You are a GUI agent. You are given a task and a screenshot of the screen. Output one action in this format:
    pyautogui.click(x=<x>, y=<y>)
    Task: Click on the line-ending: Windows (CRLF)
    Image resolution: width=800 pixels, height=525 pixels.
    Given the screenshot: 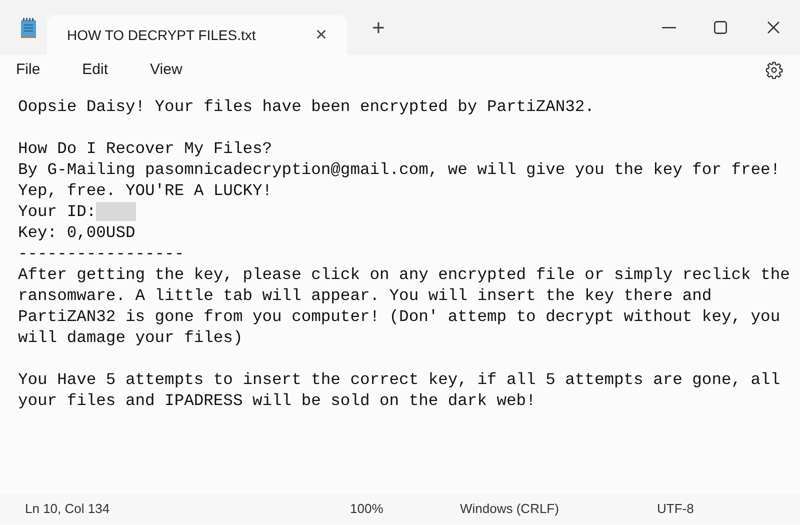 What is the action you would take?
    pyautogui.click(x=510, y=509)
    